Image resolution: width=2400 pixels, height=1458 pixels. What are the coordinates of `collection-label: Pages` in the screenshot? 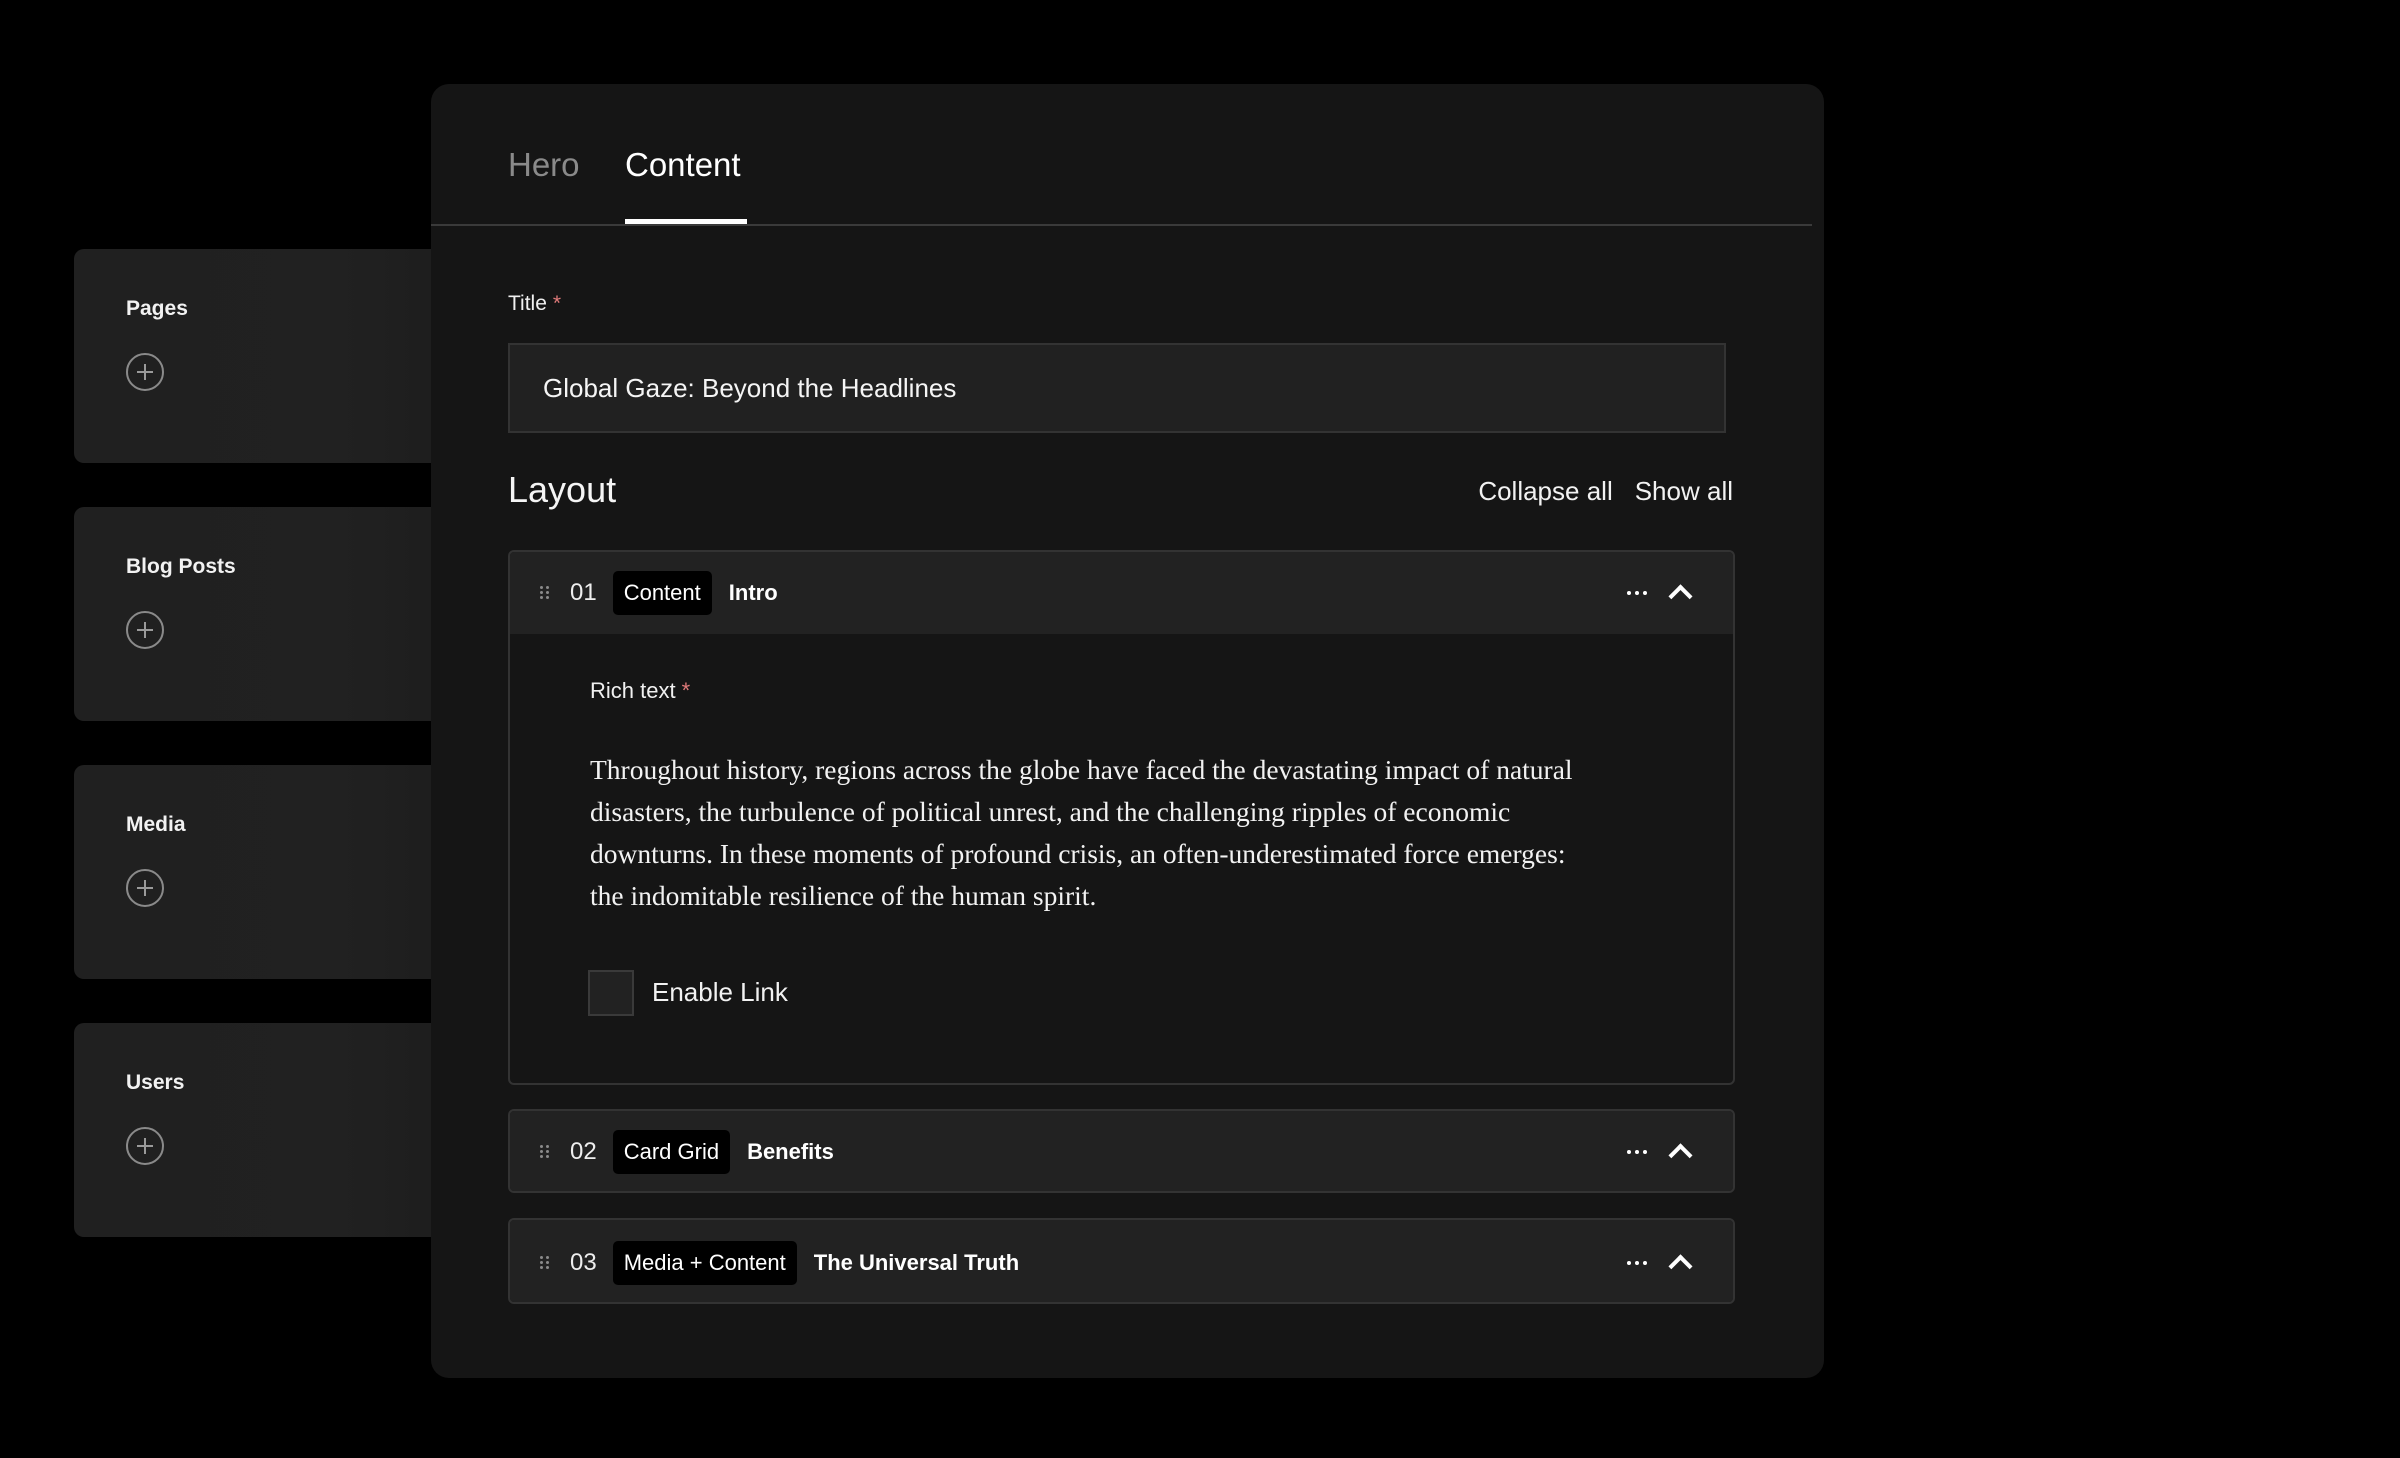 It's located at (157, 308).